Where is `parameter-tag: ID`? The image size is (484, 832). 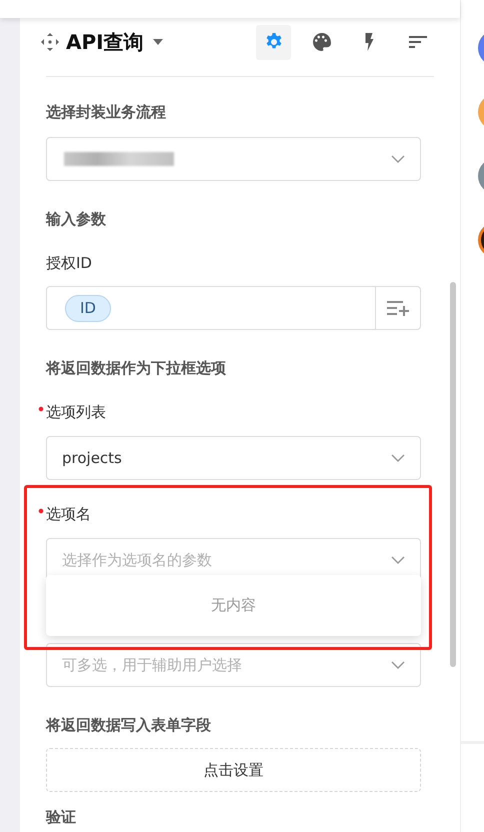 parameter-tag: ID is located at coordinates (88, 308).